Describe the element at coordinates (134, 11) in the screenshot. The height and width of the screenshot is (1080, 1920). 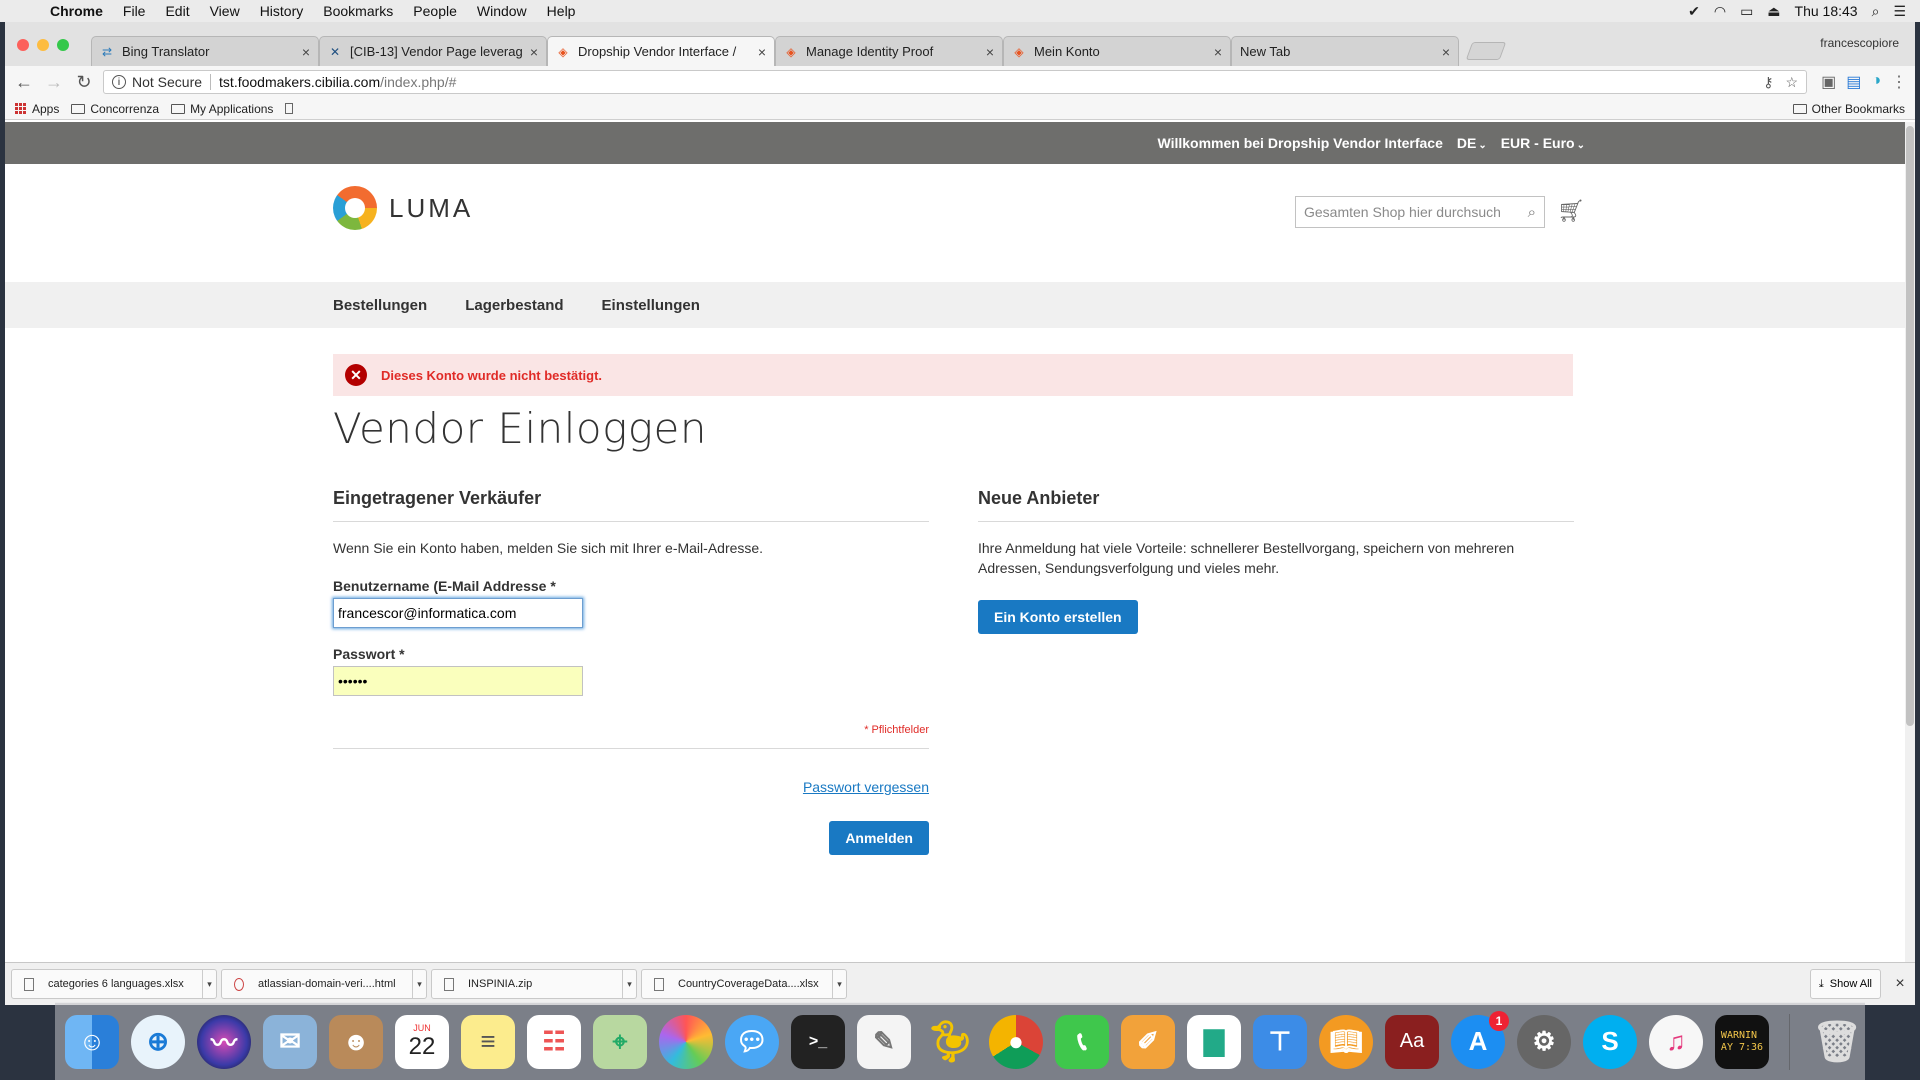
I see `menu-file: File` at that location.